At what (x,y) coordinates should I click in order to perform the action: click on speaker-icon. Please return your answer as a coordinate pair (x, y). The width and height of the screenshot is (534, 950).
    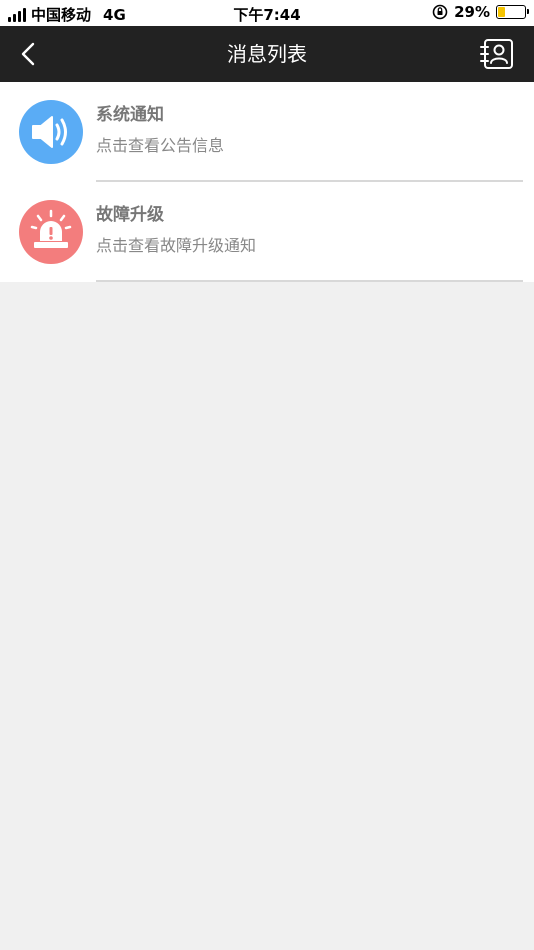
    Looking at the image, I should click on (51, 132).